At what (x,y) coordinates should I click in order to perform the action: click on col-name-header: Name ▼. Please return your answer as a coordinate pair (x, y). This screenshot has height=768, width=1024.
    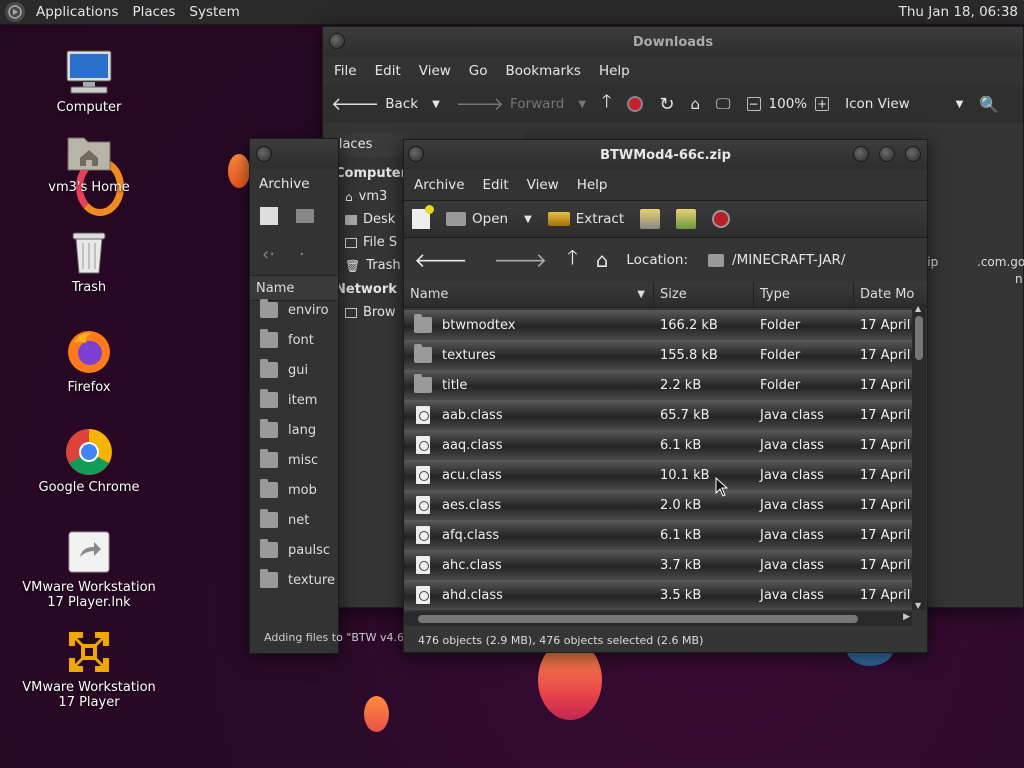
    Looking at the image, I should click on (529, 294).